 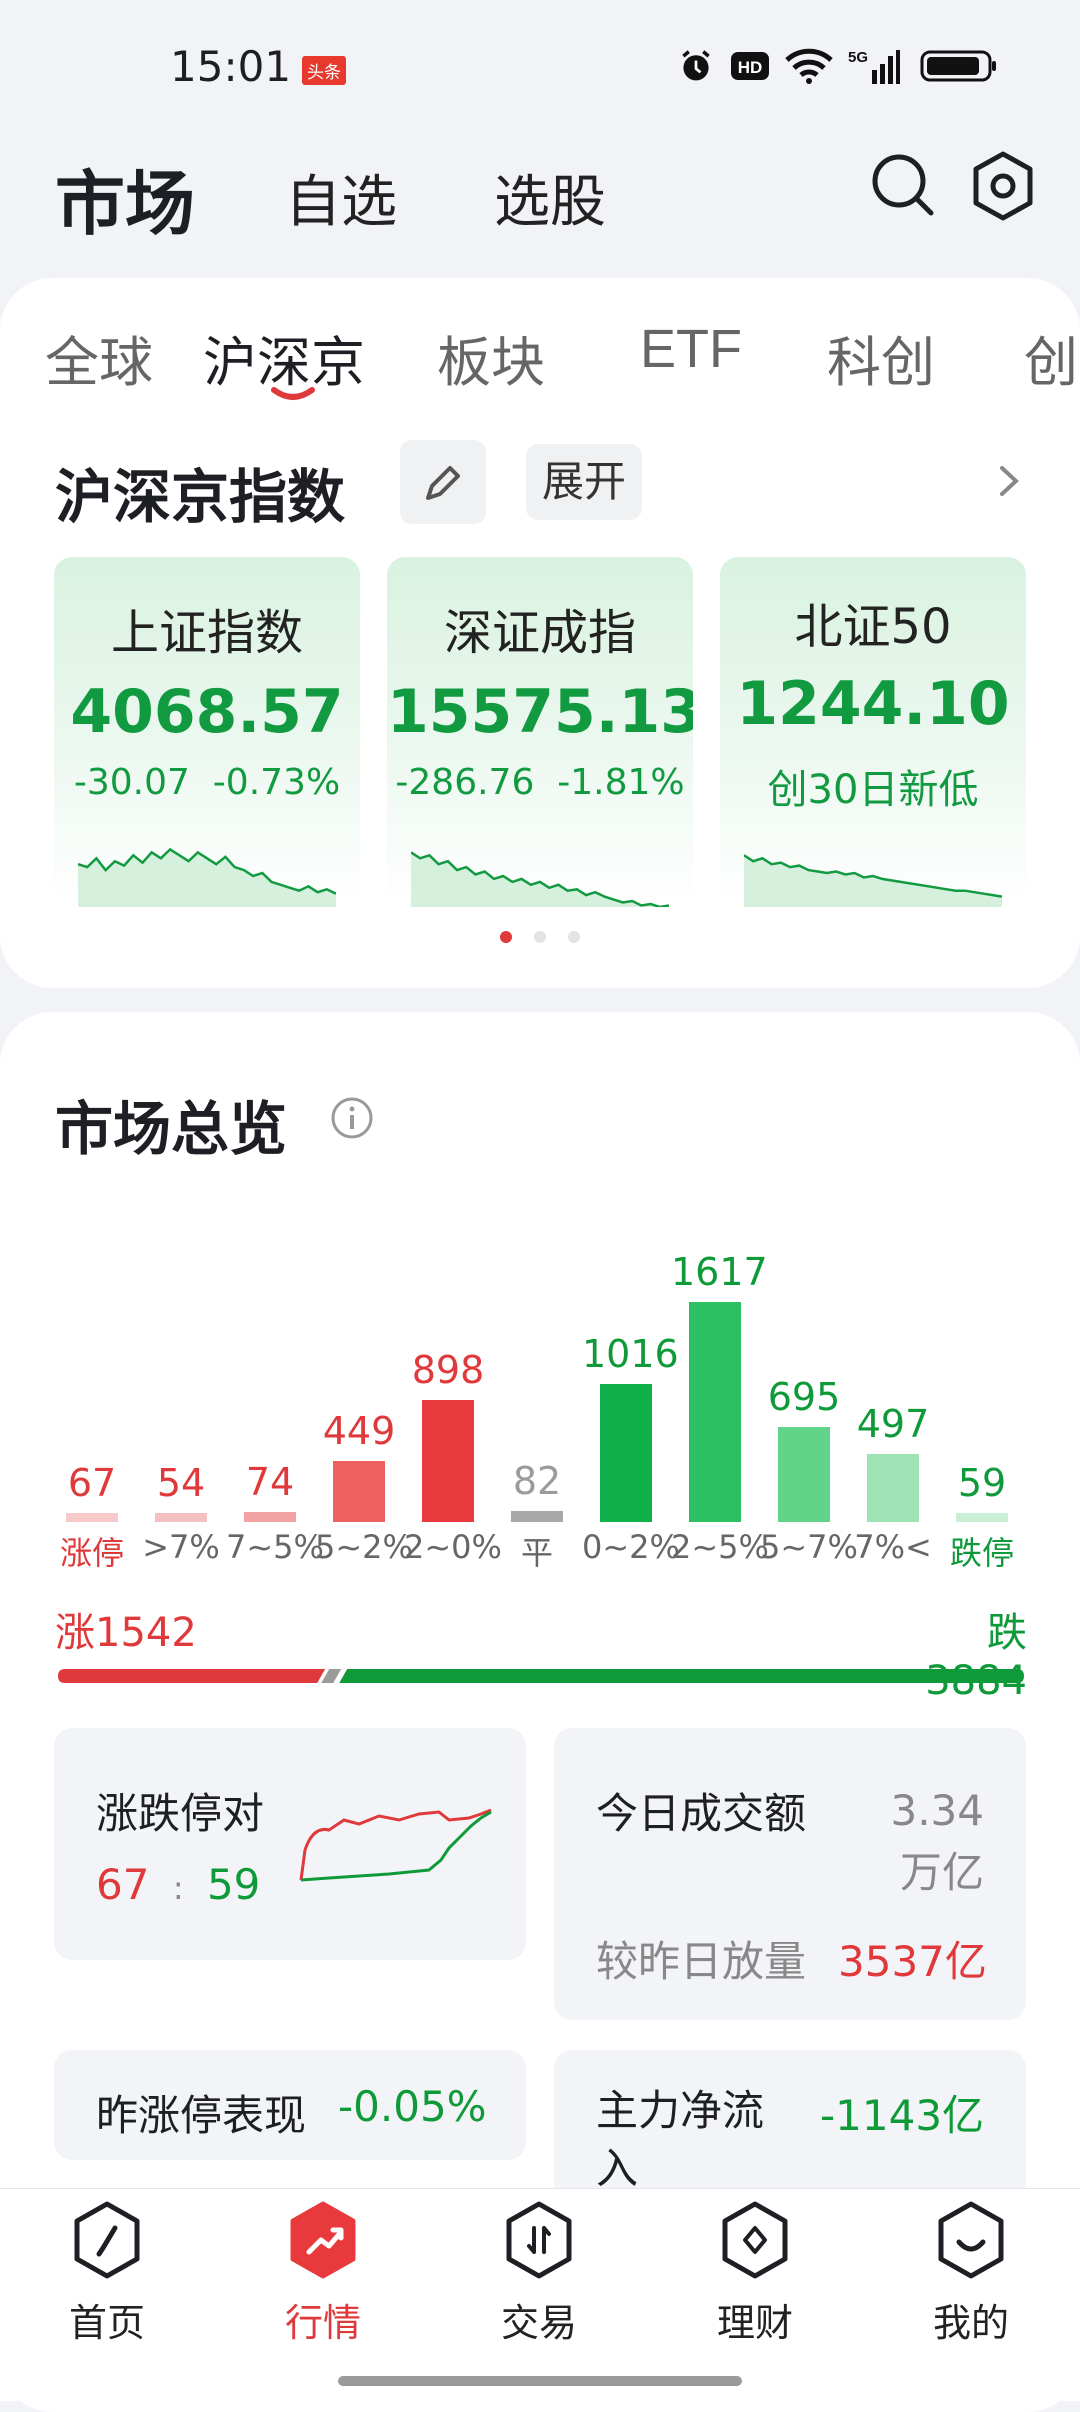 I want to click on nav-market: 行情, so click(x=323, y=2268).